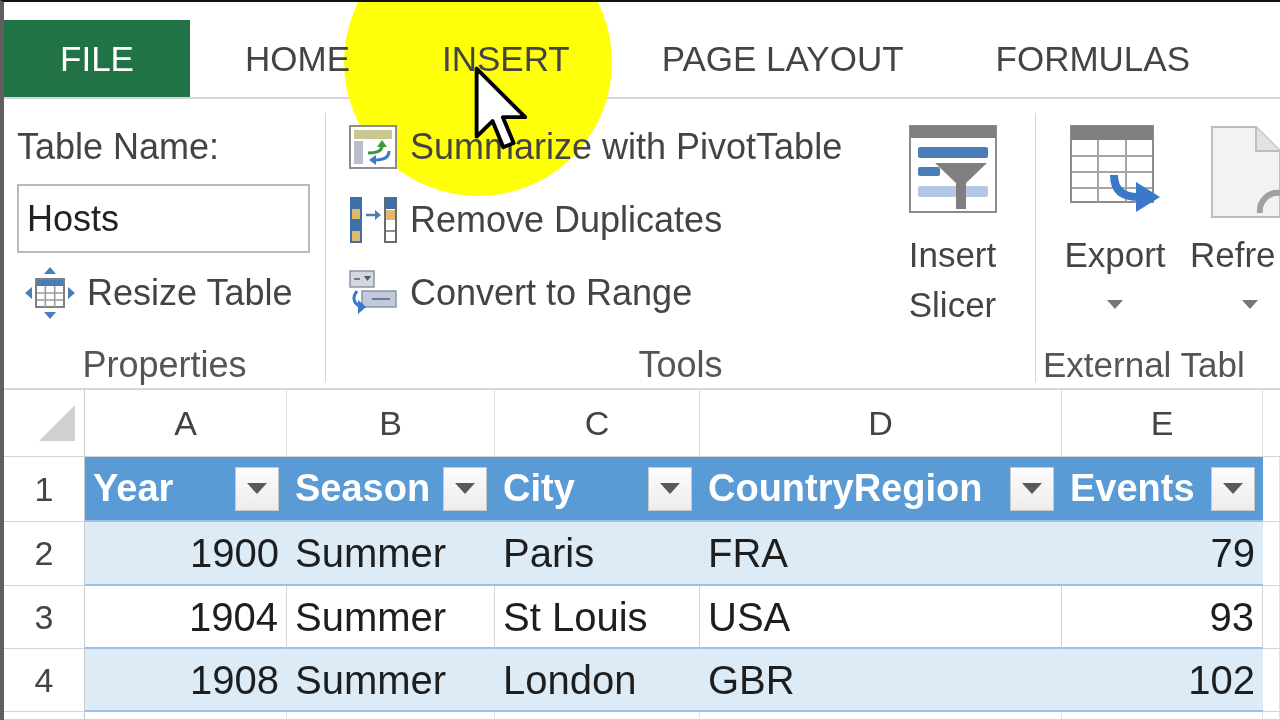  What do you see at coordinates (539, 488) in the screenshot?
I see `column-title: City` at bounding box center [539, 488].